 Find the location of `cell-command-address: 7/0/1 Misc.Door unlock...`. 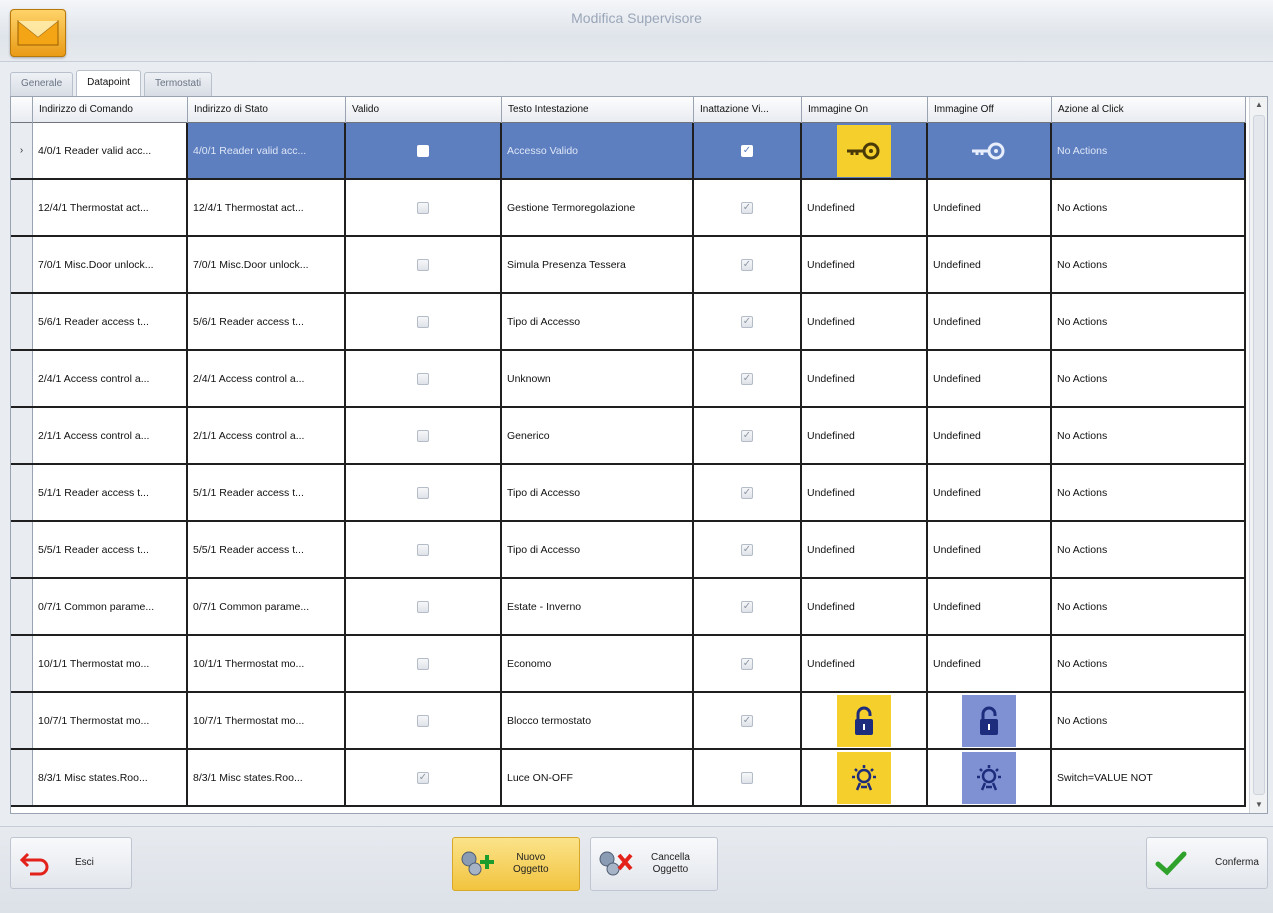

cell-command-address: 7/0/1 Misc.Door unlock... is located at coordinates (110, 264).